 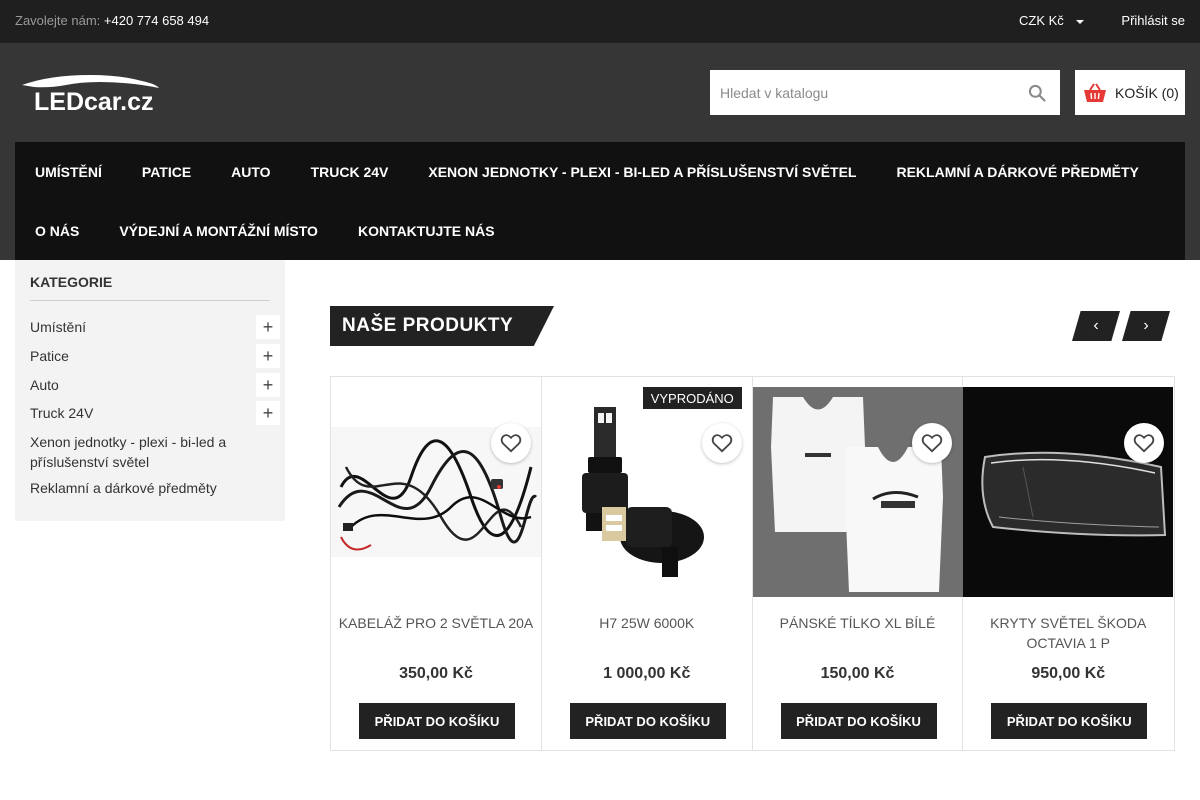 What do you see at coordinates (156, 20) in the screenshot?
I see `phone-number: +420 774 658 494` at bounding box center [156, 20].